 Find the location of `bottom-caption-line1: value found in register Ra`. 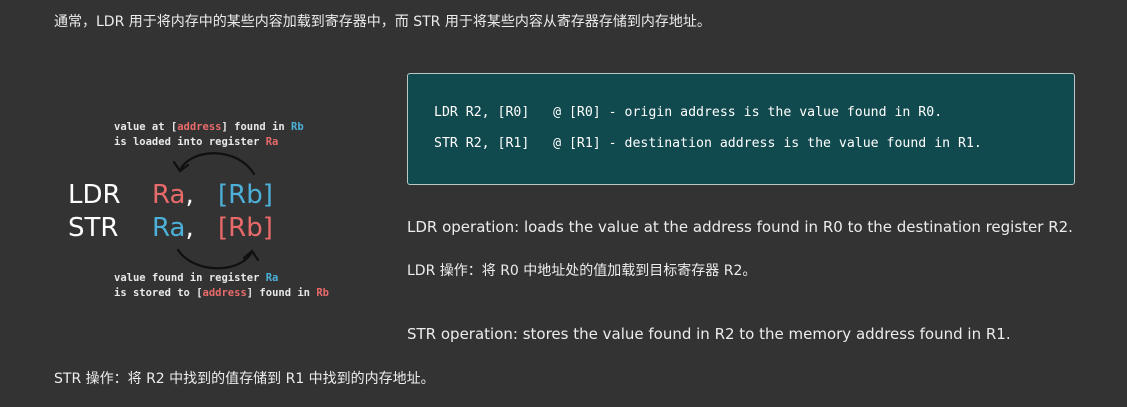

bottom-caption-line1: value found in register Ra is located at coordinates (196, 278).